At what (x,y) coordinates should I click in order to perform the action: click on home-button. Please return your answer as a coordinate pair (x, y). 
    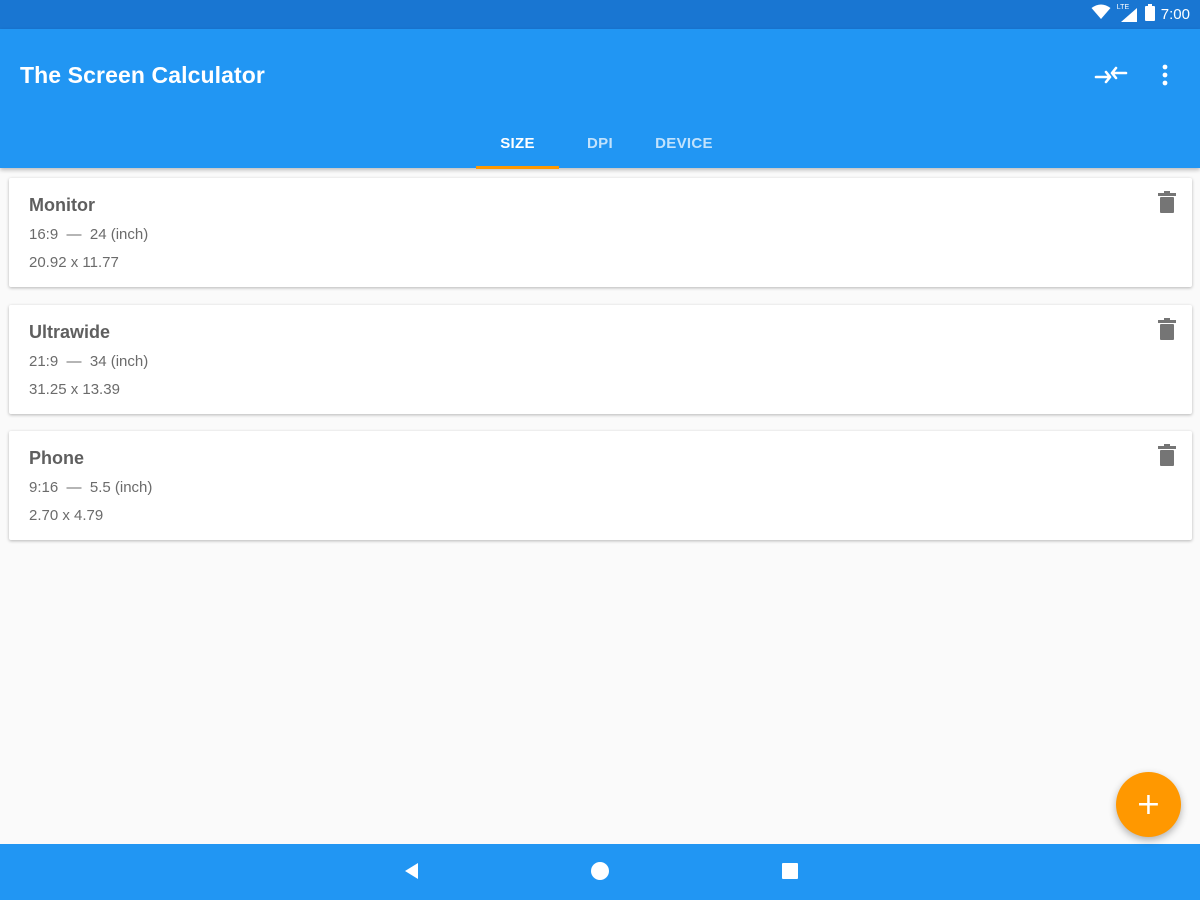
    Looking at the image, I should click on (600, 873).